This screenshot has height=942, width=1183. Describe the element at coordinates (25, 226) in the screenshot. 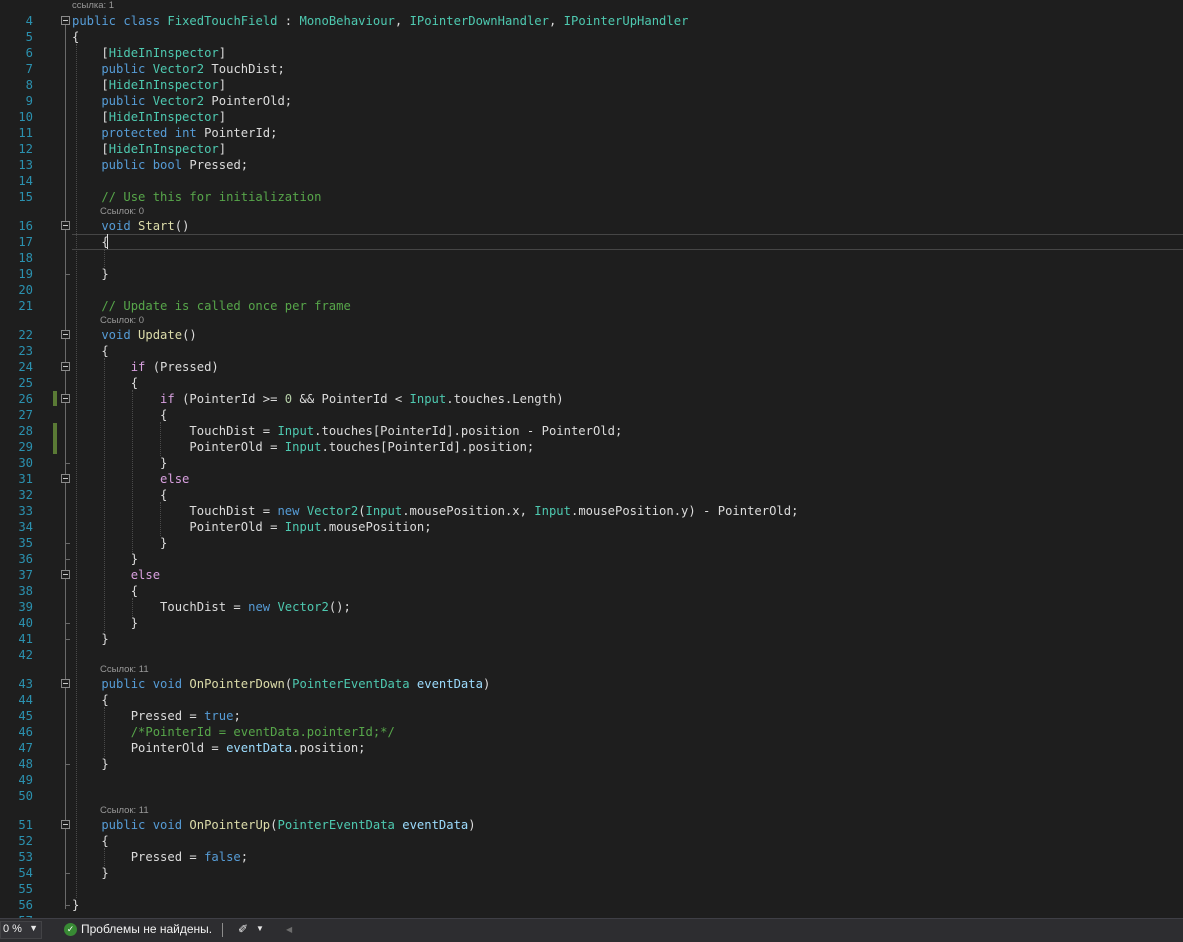

I see `line-number: 16` at that location.